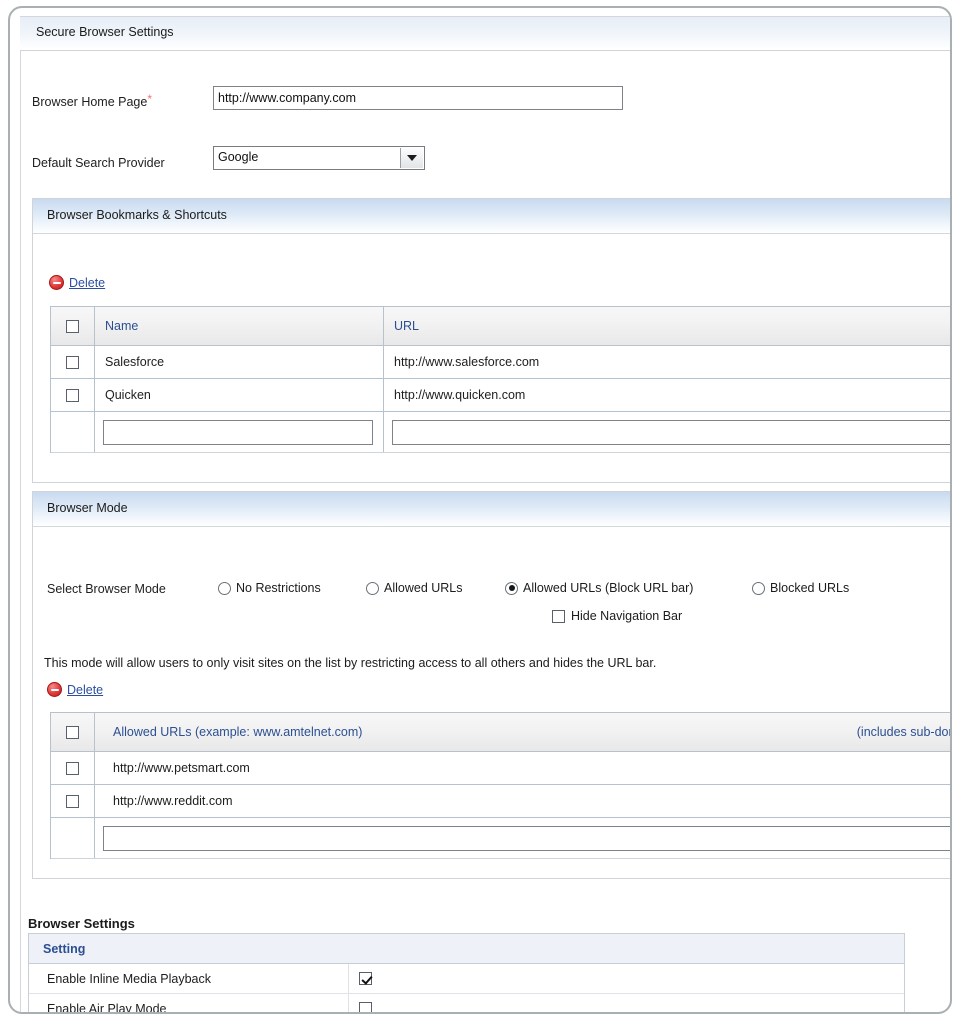 Image resolution: width=960 pixels, height=1021 pixels. I want to click on table-row: Enable Air Play Mode, so click(466, 1003).